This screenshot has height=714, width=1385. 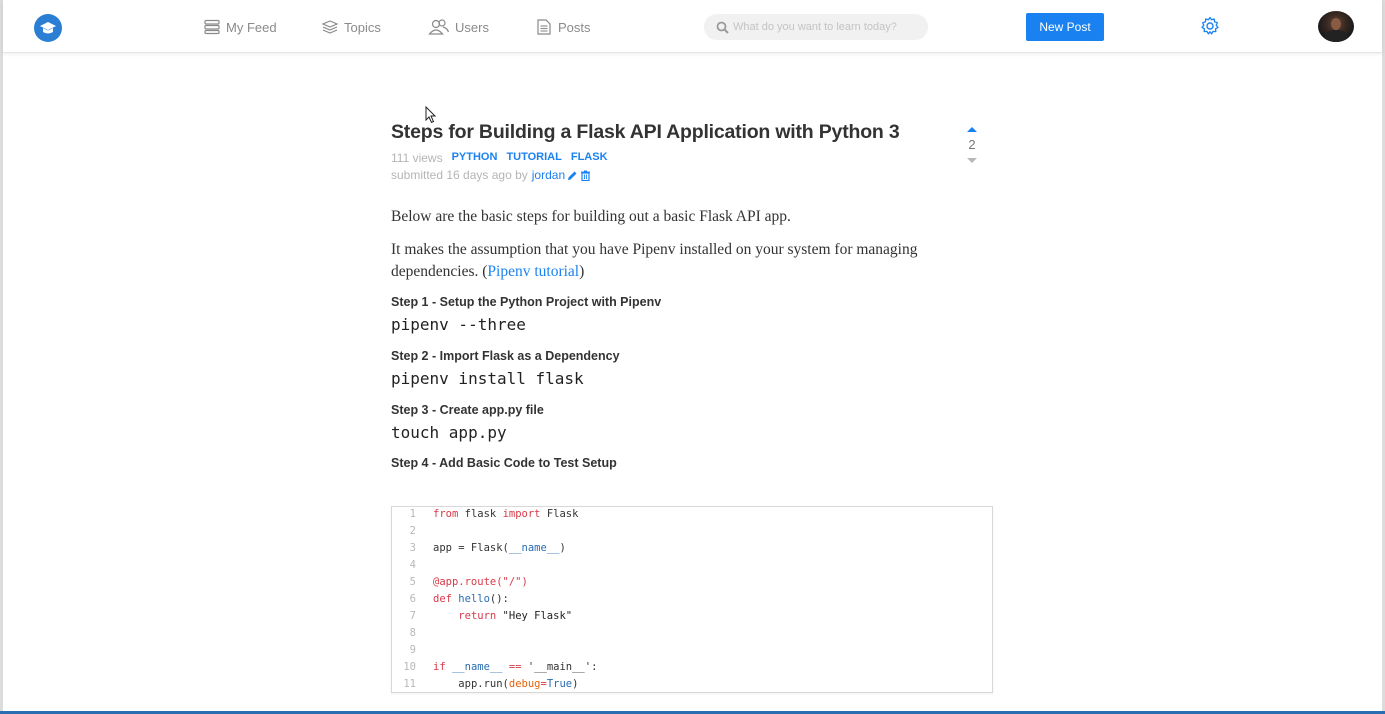 I want to click on code-token: debug, so click(x=524, y=684).